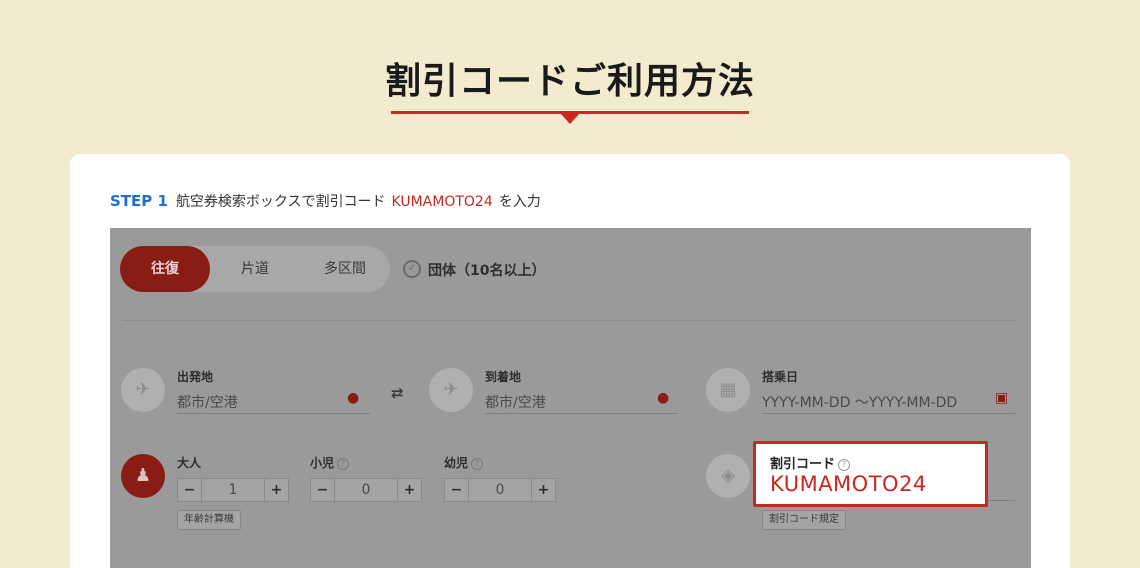 This screenshot has height=568, width=1140. I want to click on discount-code-label: 割引コード?, so click(810, 462).